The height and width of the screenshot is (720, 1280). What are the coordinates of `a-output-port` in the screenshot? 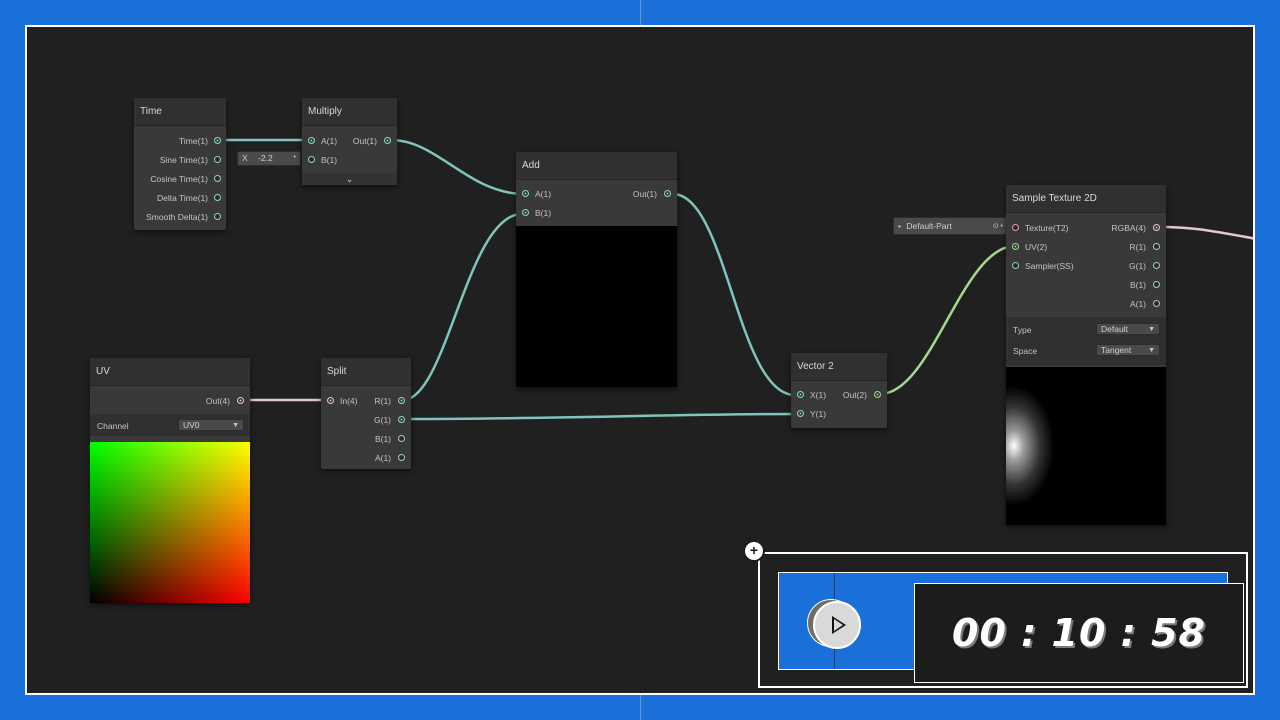 It's located at (1156, 303).